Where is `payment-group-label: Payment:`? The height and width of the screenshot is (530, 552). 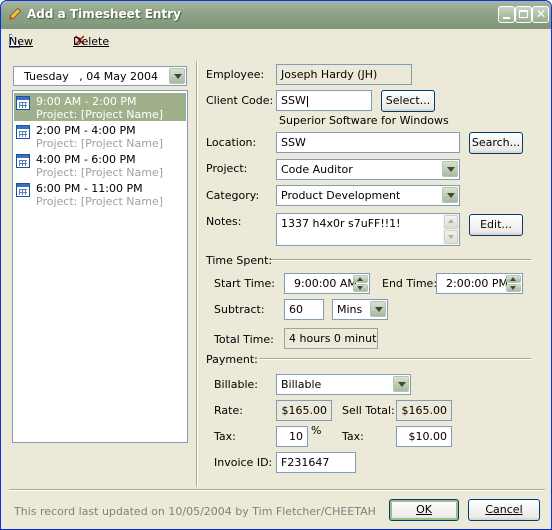
payment-group-label: Payment: is located at coordinates (232, 359).